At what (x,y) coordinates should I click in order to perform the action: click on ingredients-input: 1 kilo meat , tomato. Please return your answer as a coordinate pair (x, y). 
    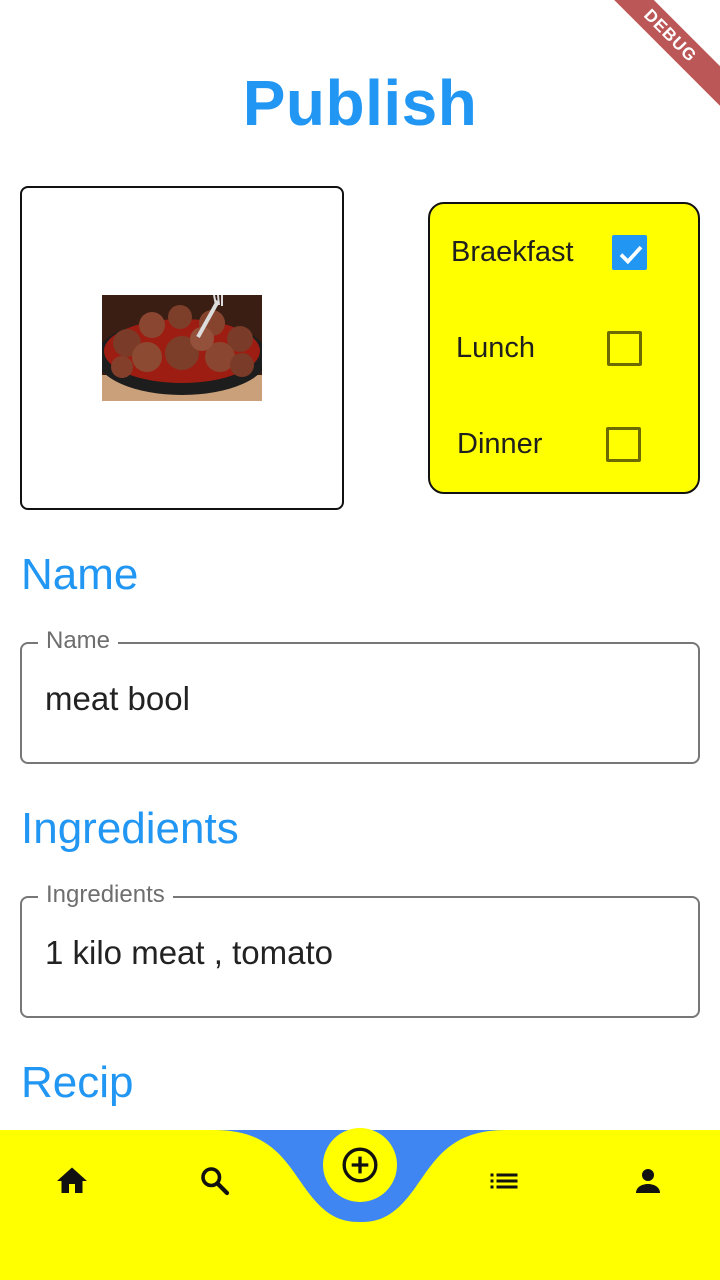
    Looking at the image, I should click on (189, 953).